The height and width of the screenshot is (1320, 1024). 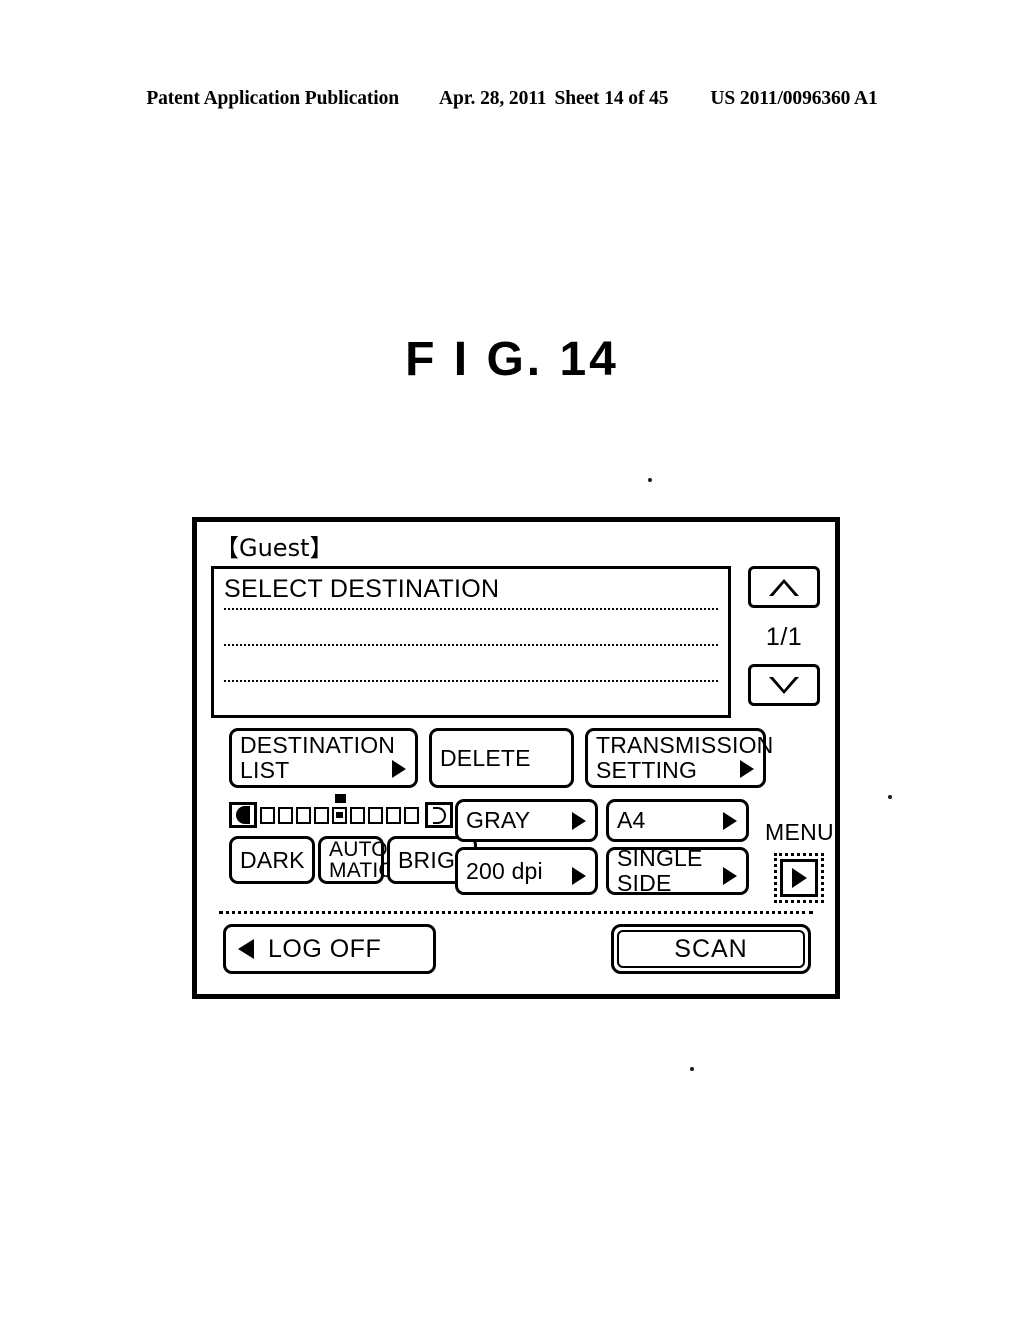 I want to click on scroll-up-button, so click(x=784, y=587).